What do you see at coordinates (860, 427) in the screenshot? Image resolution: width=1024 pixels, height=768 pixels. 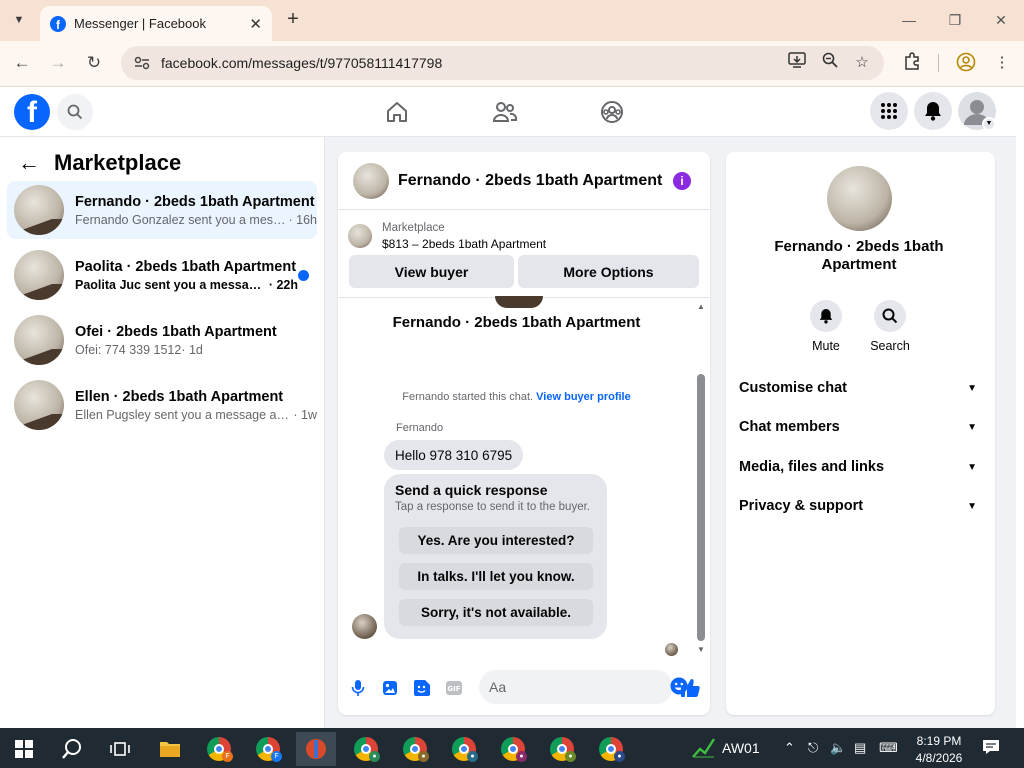 I see `chat-members-section: Chat members ▼` at bounding box center [860, 427].